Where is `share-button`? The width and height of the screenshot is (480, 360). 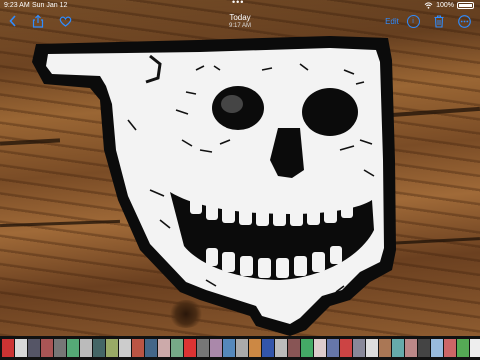
share-button is located at coordinates (38, 21).